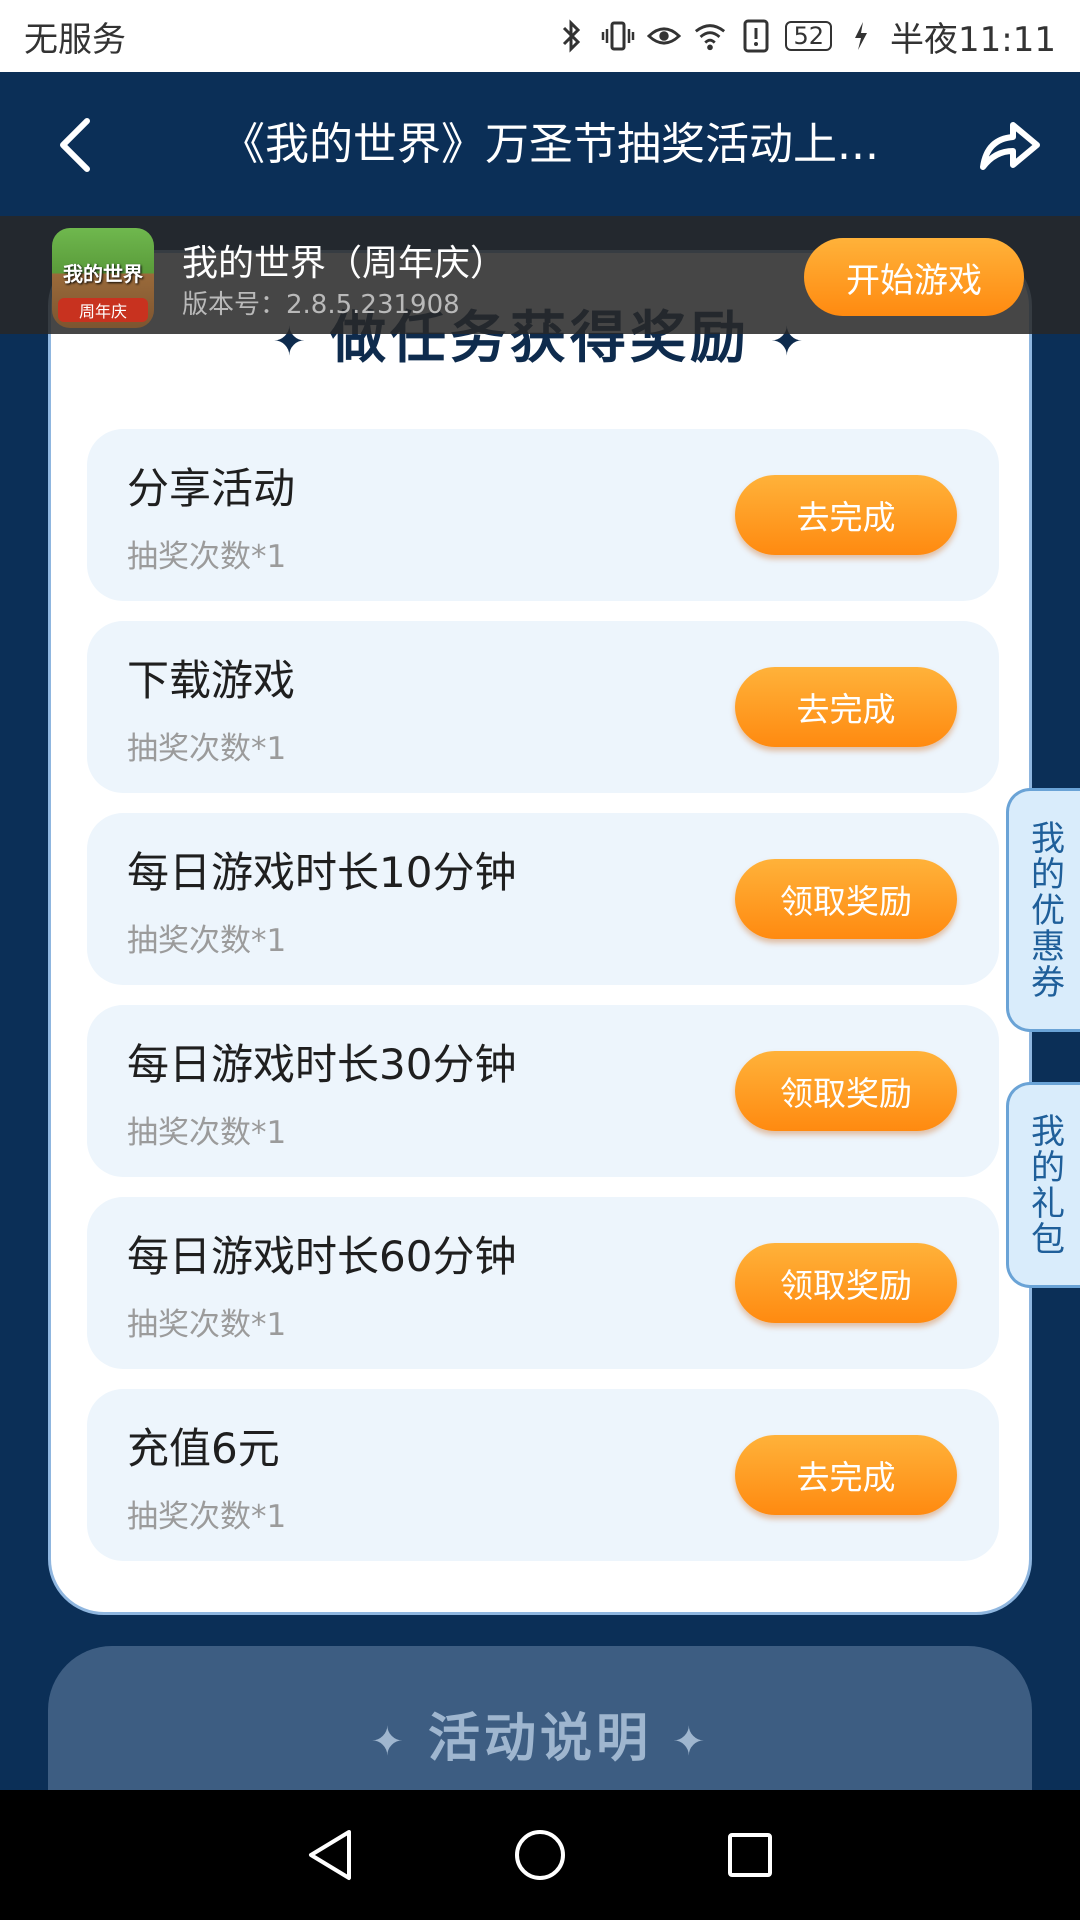 The height and width of the screenshot is (1920, 1080). I want to click on app-download-banner: 我的世界 周年庆 我的世界（周年庆） 版本号：2.8.5.231908 开始游戏, so click(540, 275).